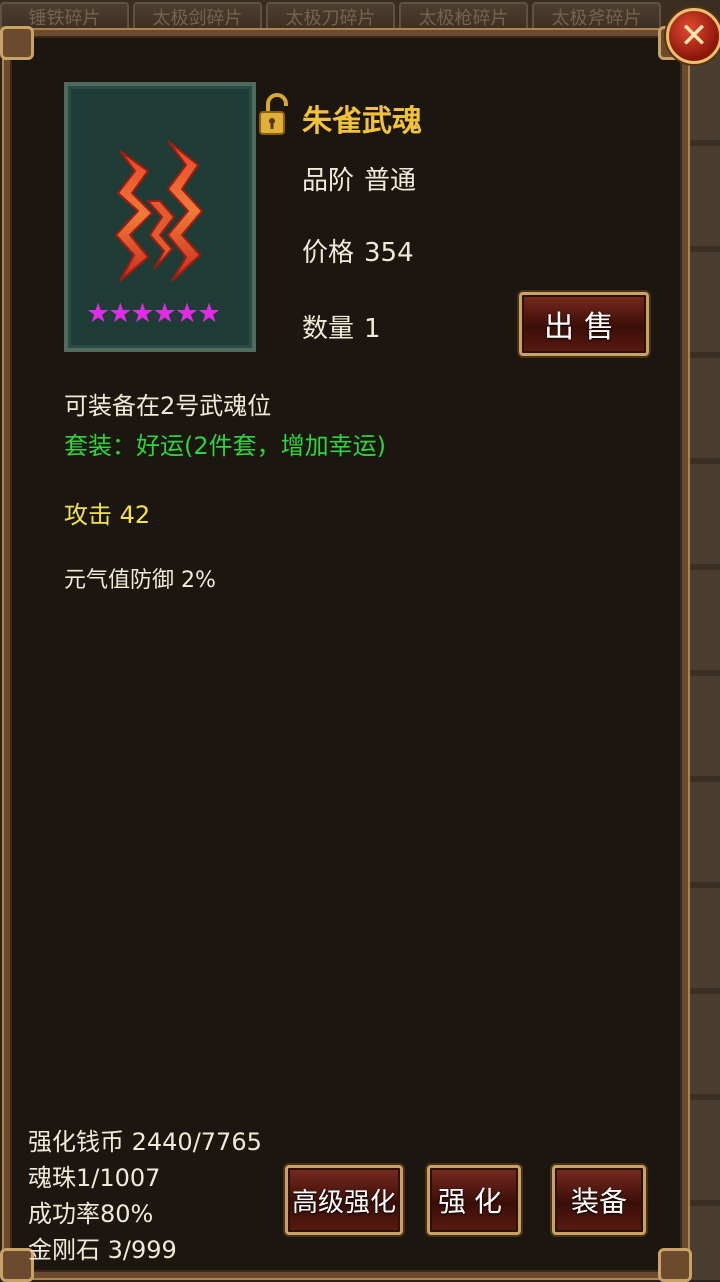 This screenshot has width=720, height=1282. I want to click on unlocked-padlock-icon, so click(275, 114).